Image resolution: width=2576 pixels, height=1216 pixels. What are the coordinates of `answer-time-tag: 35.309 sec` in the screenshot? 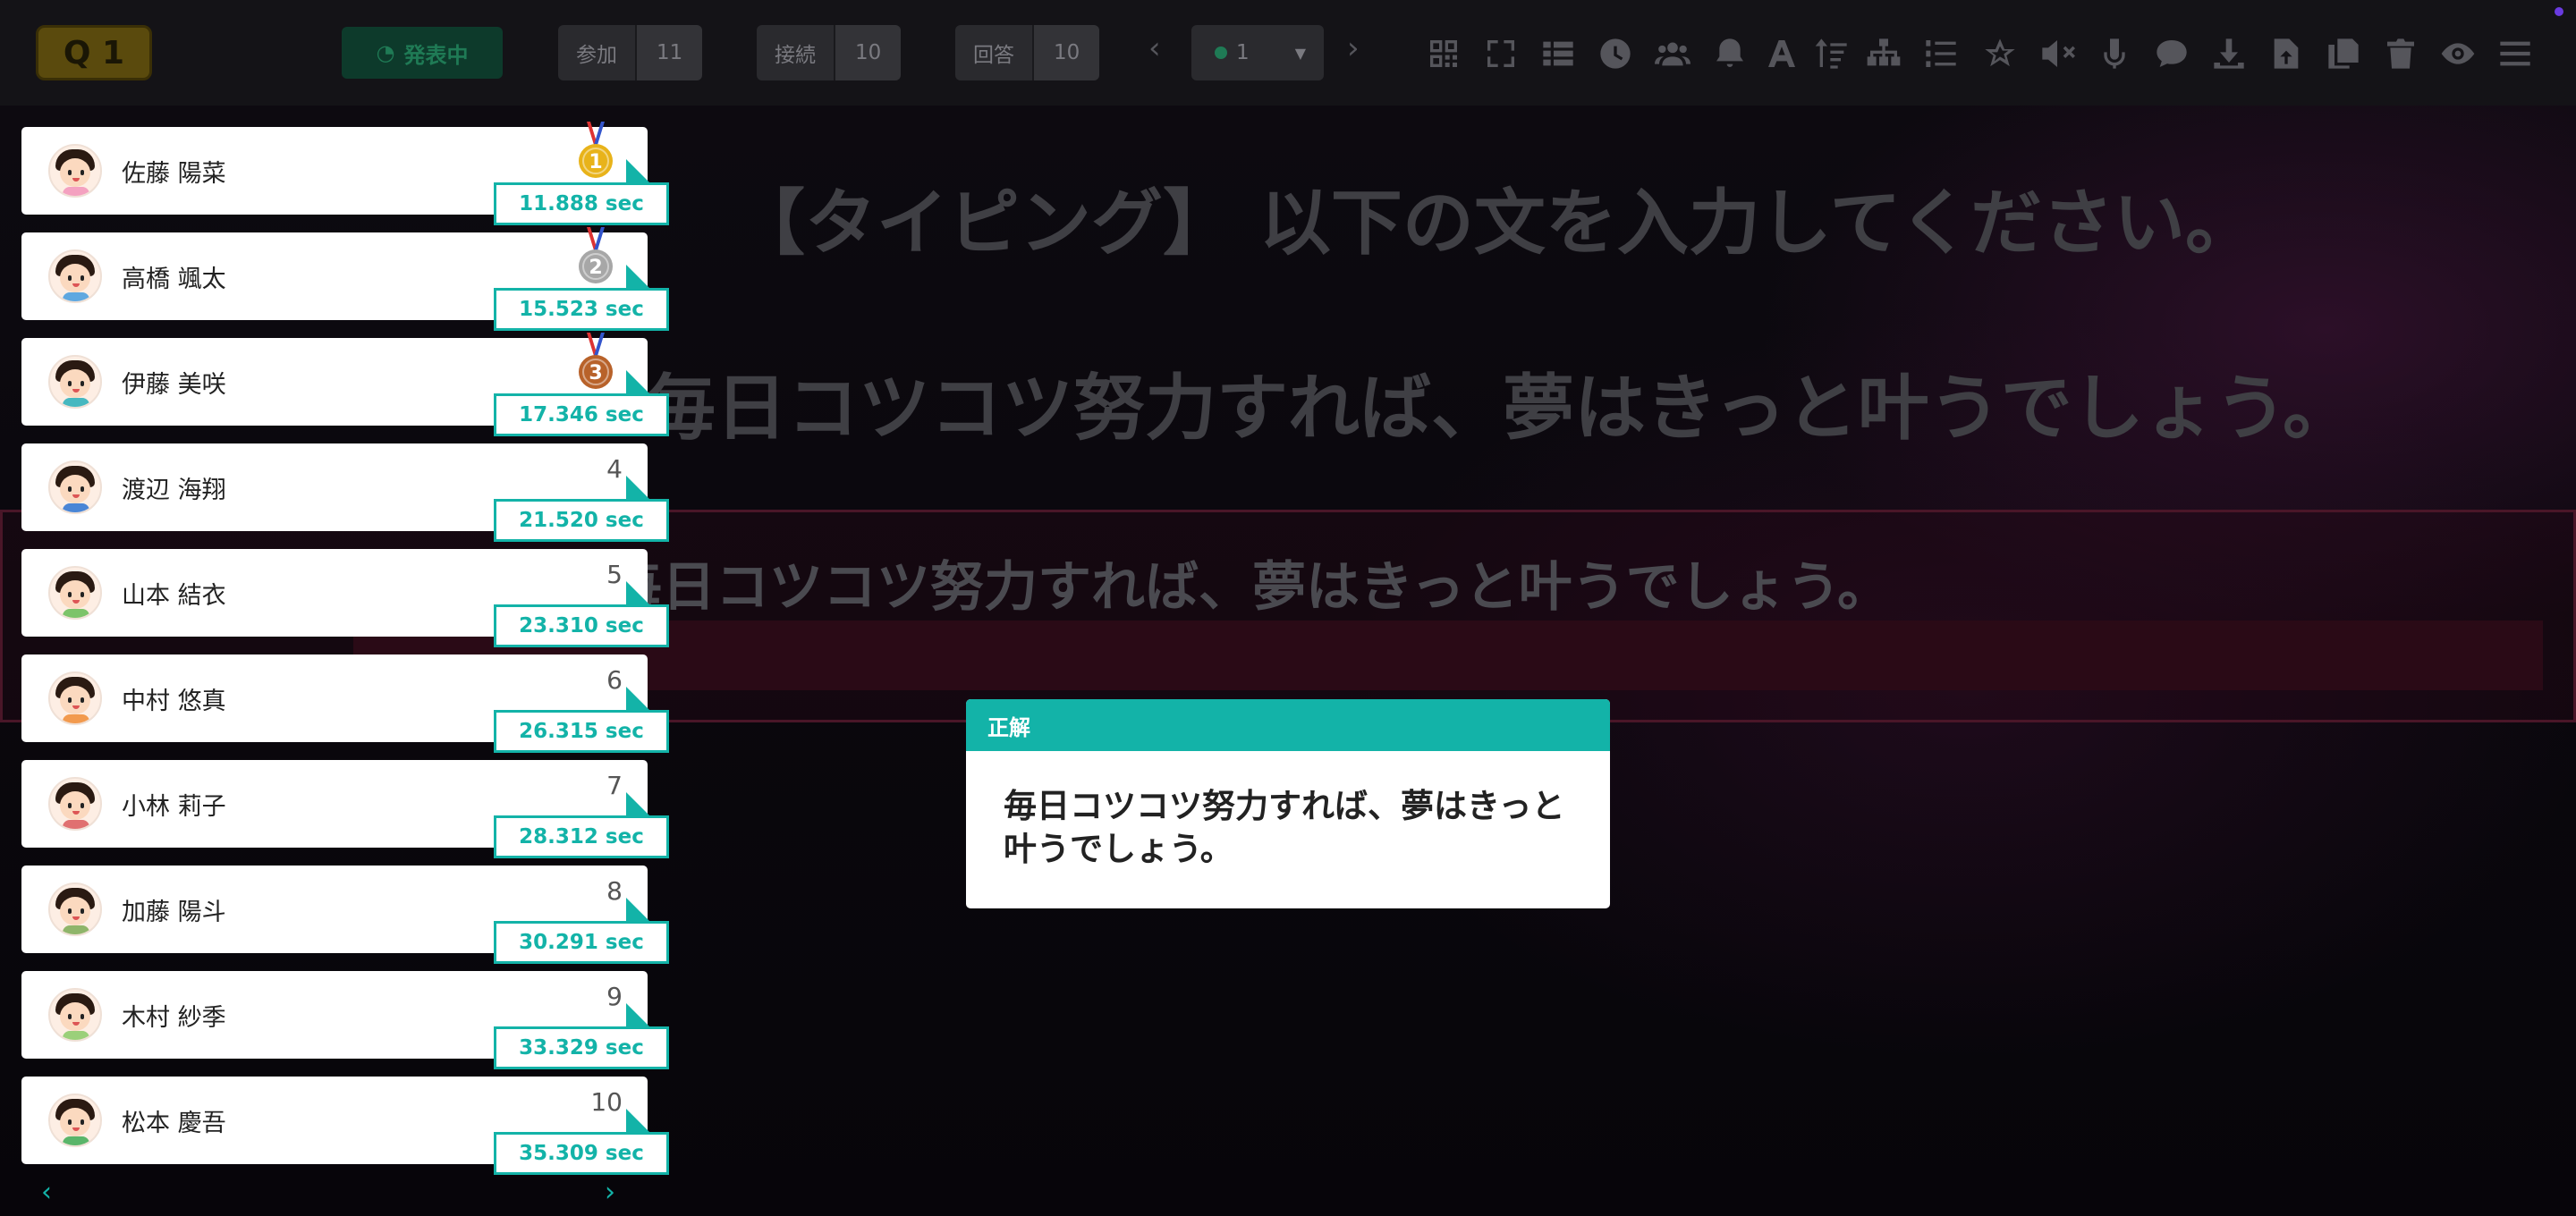 It's located at (581, 1153).